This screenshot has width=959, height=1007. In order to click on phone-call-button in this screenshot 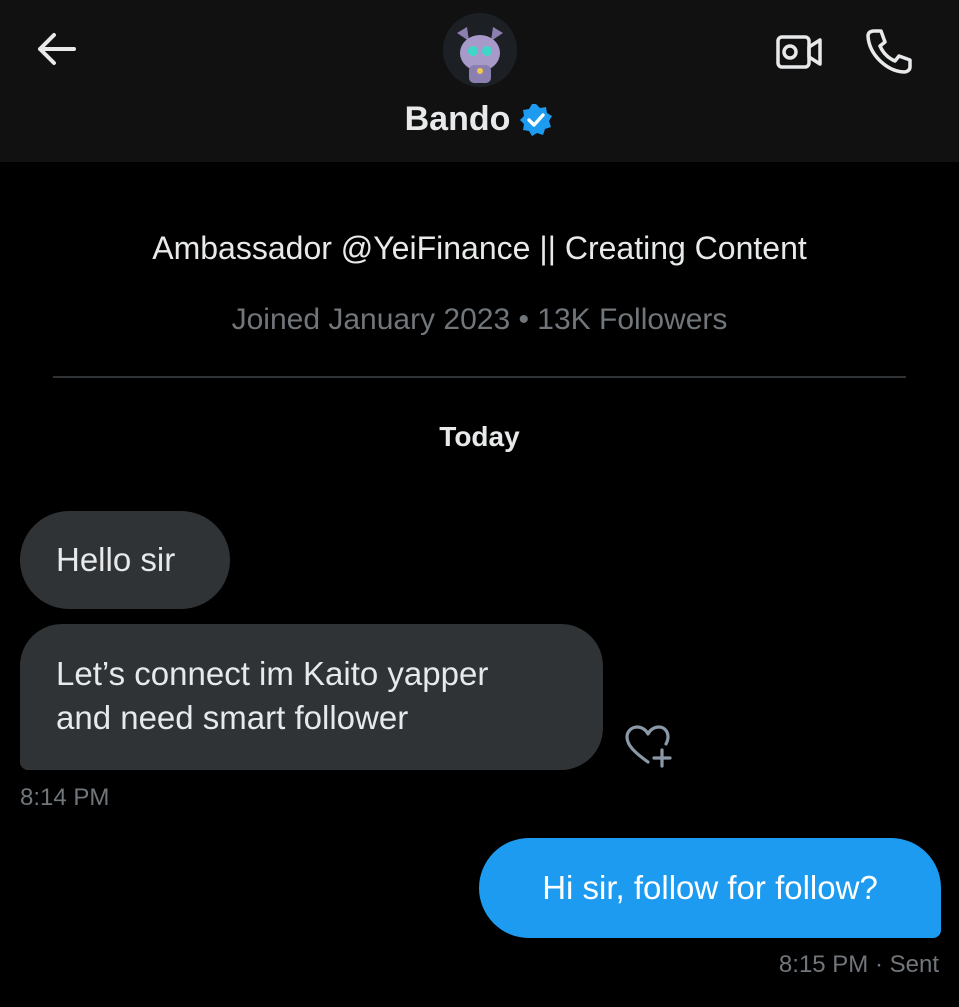, I will do `click(887, 51)`.